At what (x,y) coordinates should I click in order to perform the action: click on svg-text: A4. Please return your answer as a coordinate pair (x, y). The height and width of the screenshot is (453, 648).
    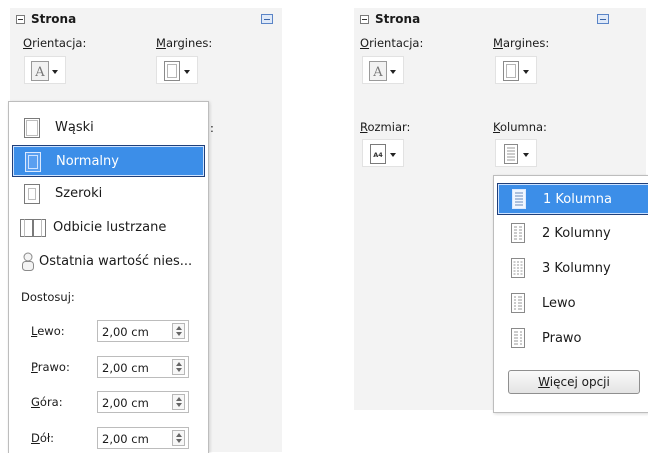
    Looking at the image, I should click on (378, 155).